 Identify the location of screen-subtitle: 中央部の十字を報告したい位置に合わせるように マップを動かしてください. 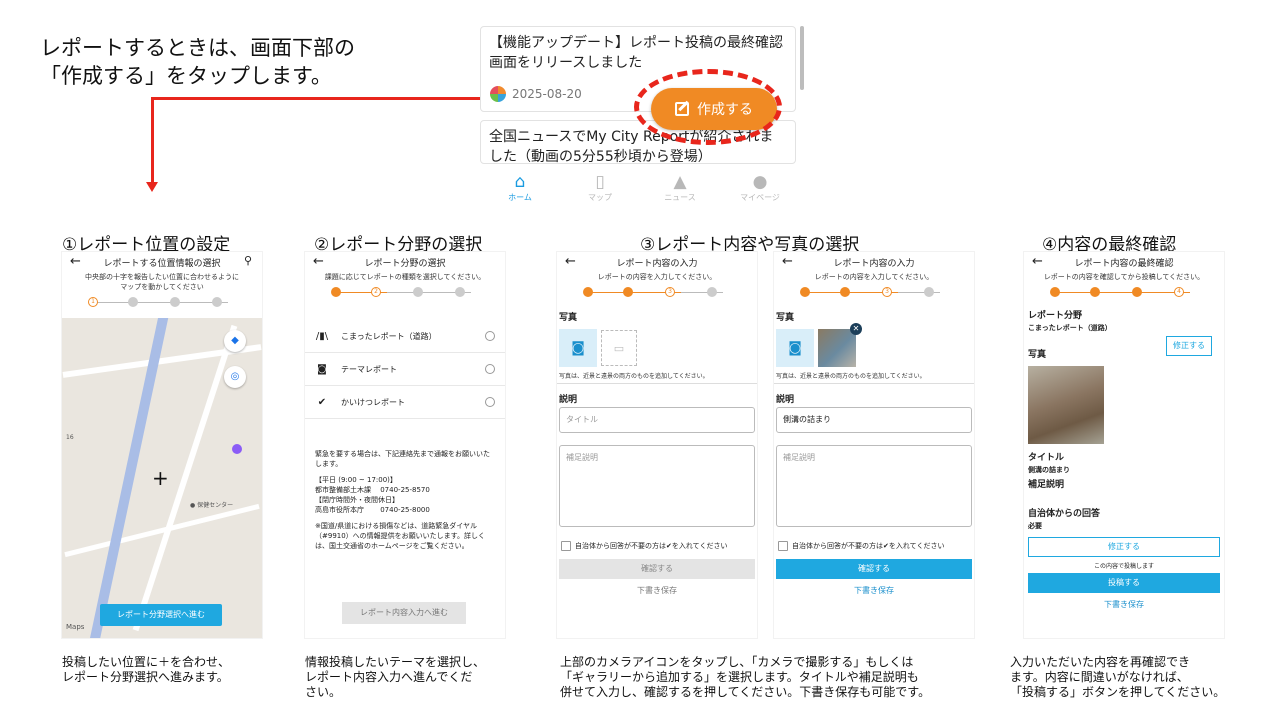
(162, 282).